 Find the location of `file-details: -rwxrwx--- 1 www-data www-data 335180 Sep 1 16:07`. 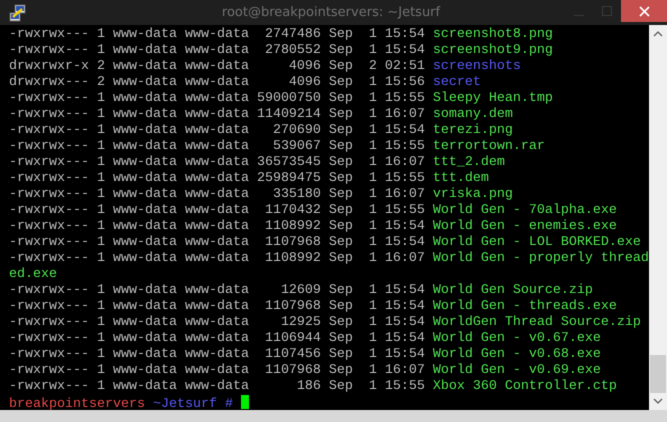

file-details: -rwxrwx--- 1 www-data www-data 335180 Sep 1 16:07 is located at coordinates (217, 194).